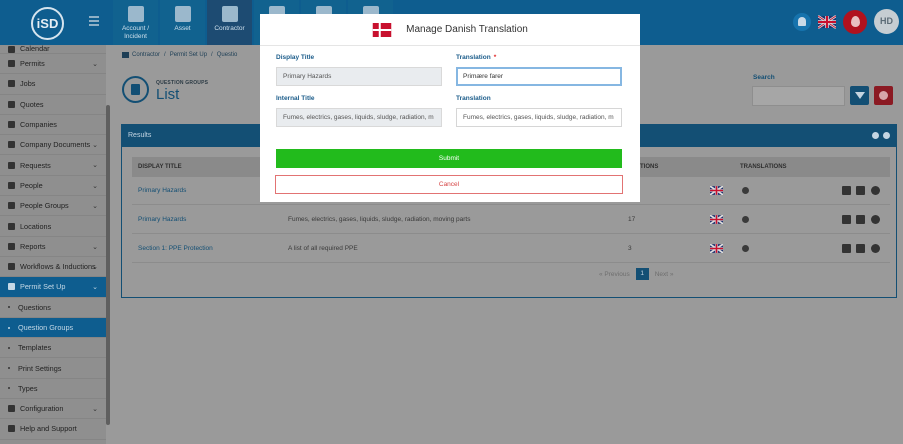 The image size is (903, 444). I want to click on sidebar-item-label: Help and Support, so click(48, 429).